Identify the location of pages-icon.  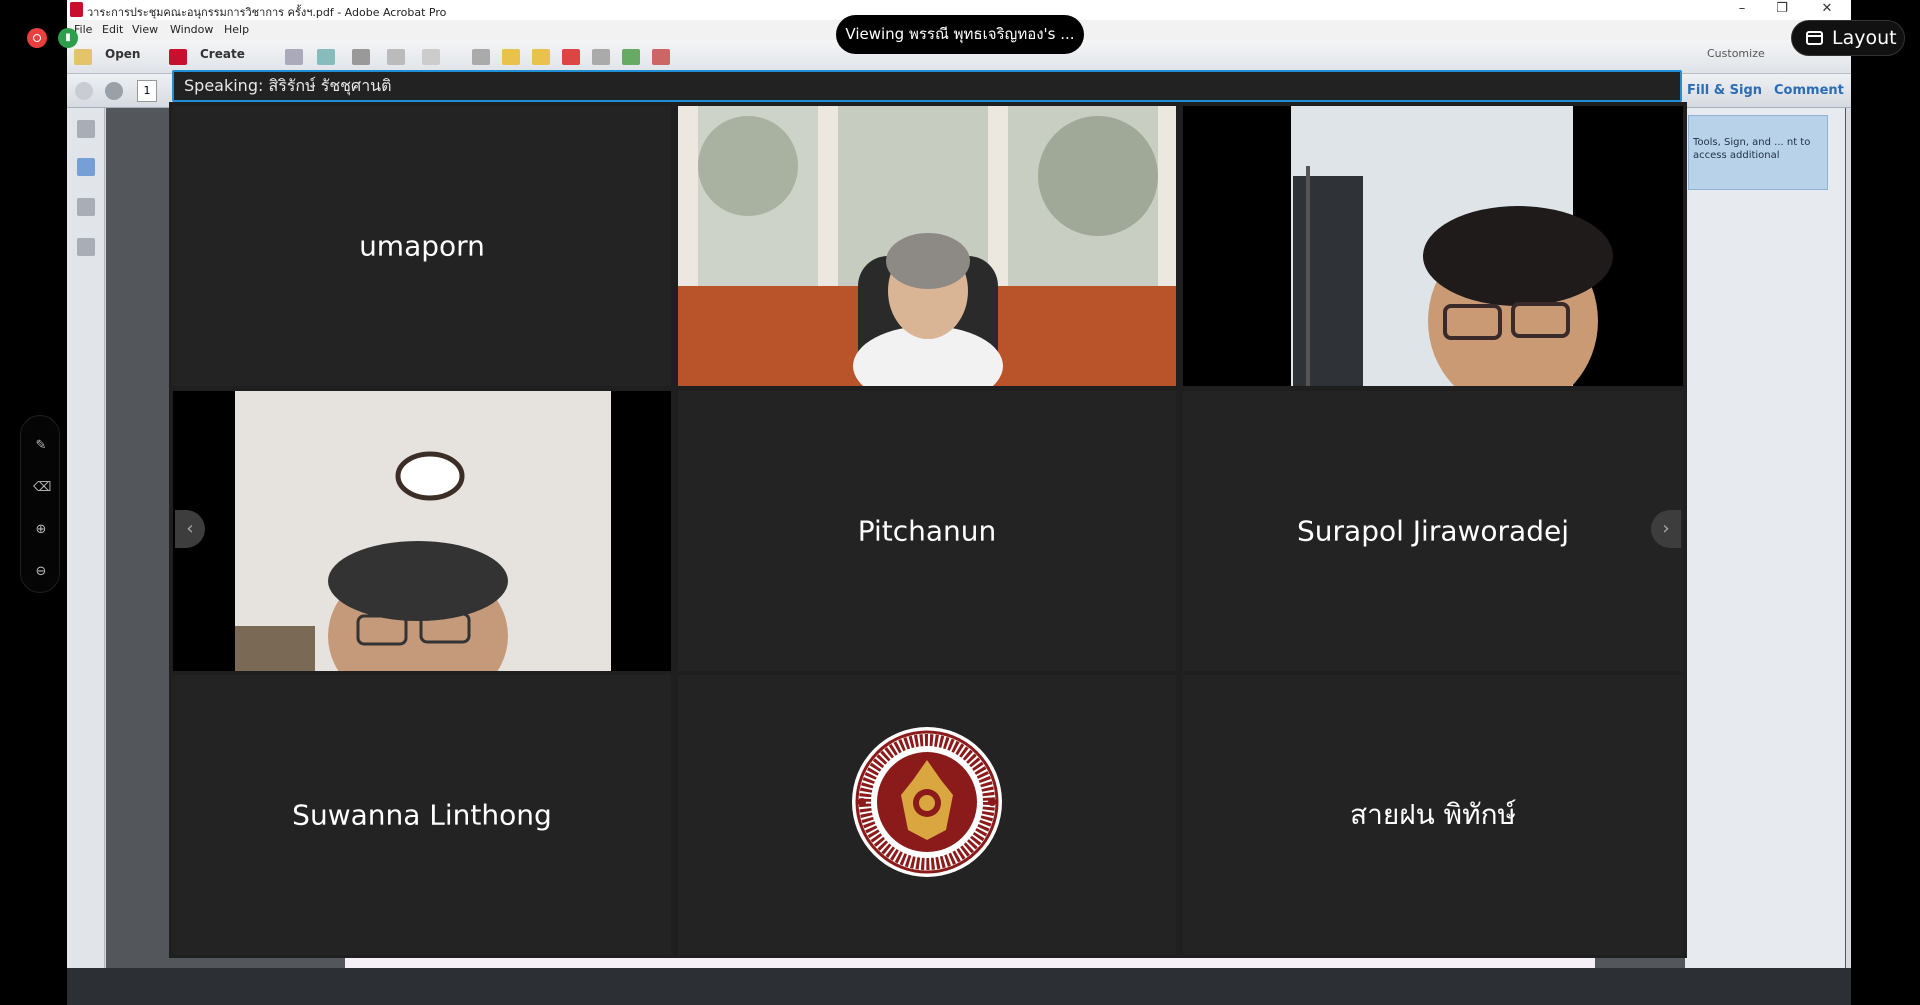
(86, 129).